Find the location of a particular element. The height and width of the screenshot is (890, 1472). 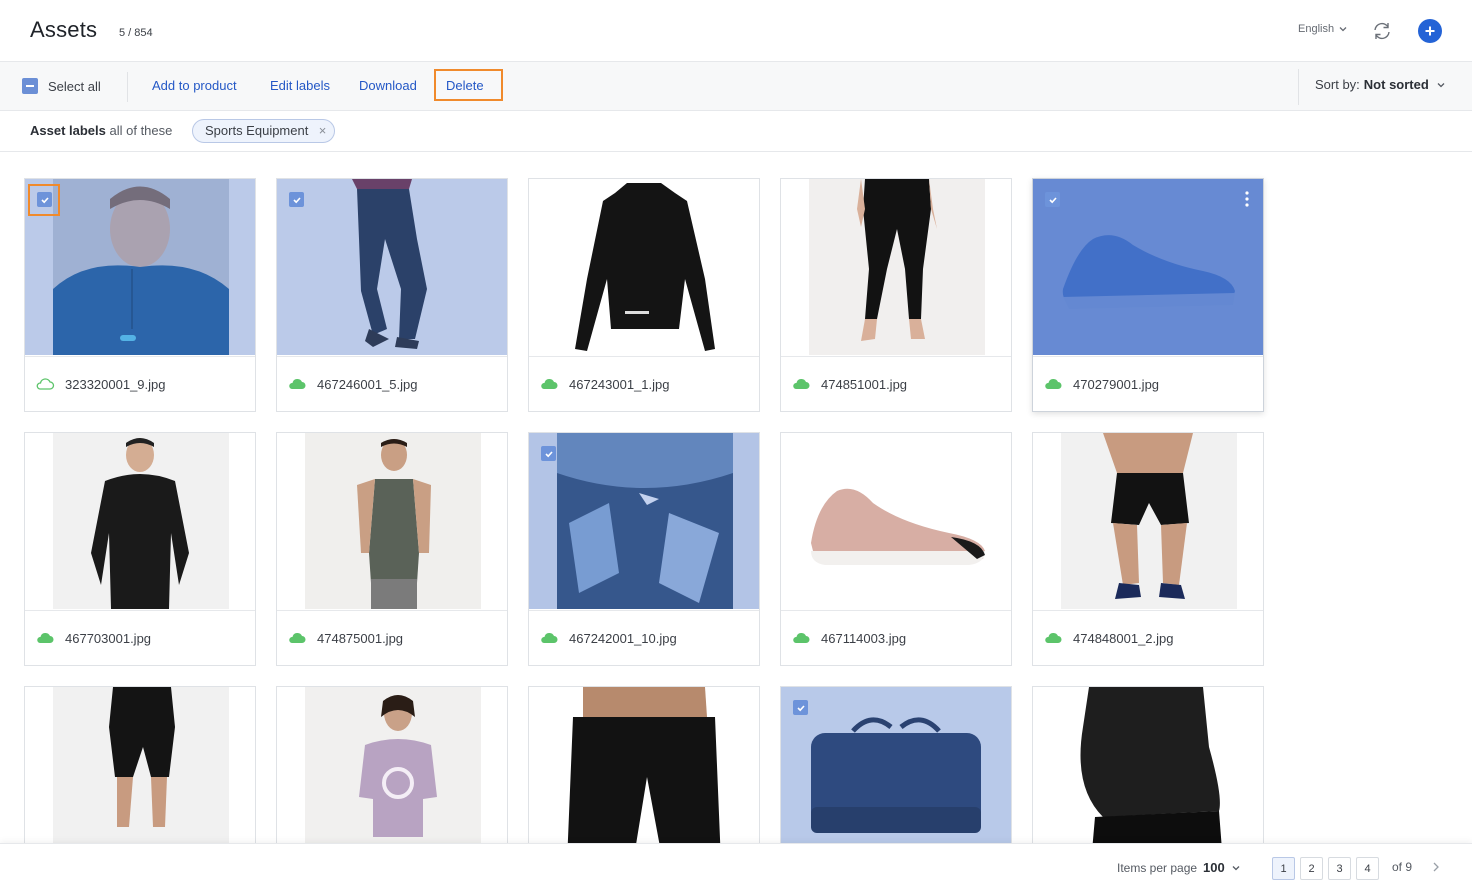

selection-count: 5 / 854 is located at coordinates (136, 33).